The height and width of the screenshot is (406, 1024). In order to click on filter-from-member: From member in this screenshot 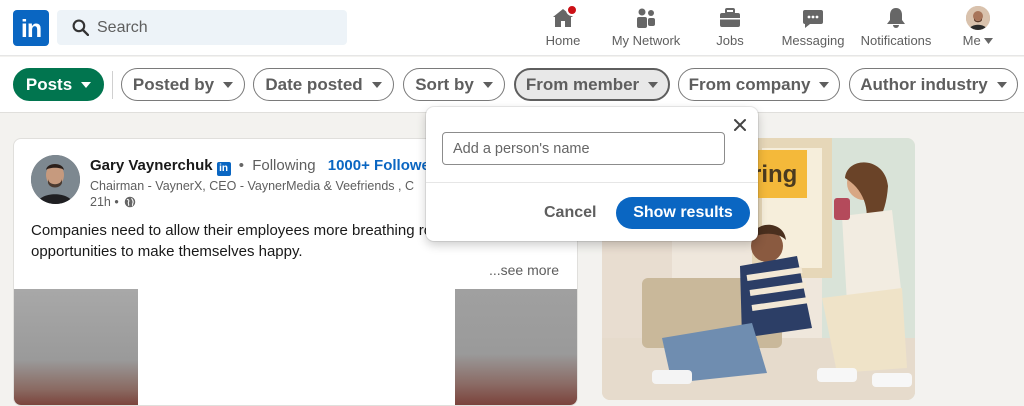, I will do `click(592, 84)`.